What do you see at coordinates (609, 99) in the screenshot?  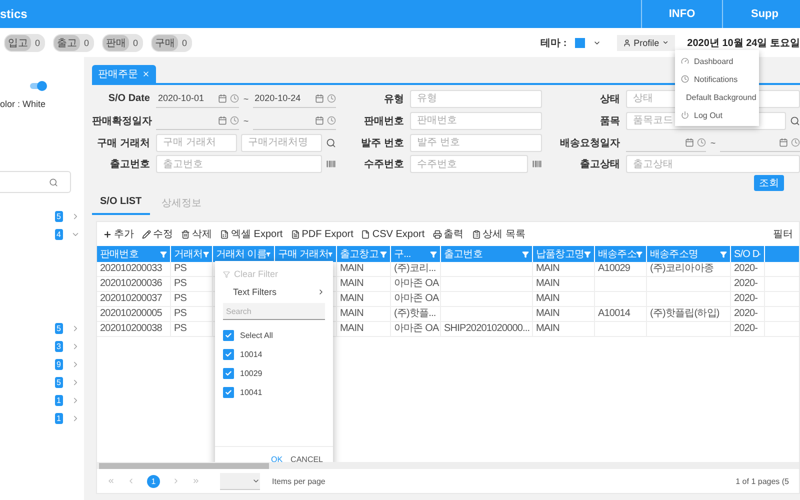 I see `field-label: 상태` at bounding box center [609, 99].